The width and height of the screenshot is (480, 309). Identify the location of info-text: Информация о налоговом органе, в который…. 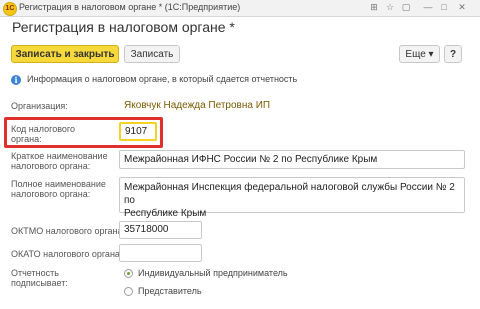
(162, 79).